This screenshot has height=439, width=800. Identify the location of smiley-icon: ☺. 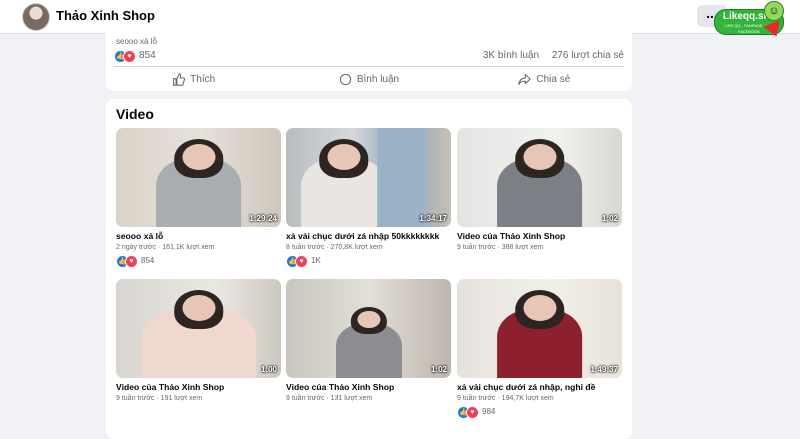
(774, 11).